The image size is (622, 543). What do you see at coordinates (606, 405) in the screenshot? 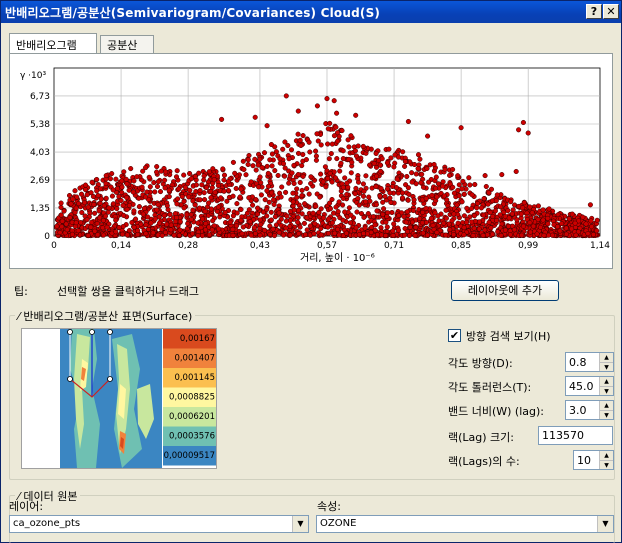
I see `spin-up-icon: ▲` at bounding box center [606, 405].